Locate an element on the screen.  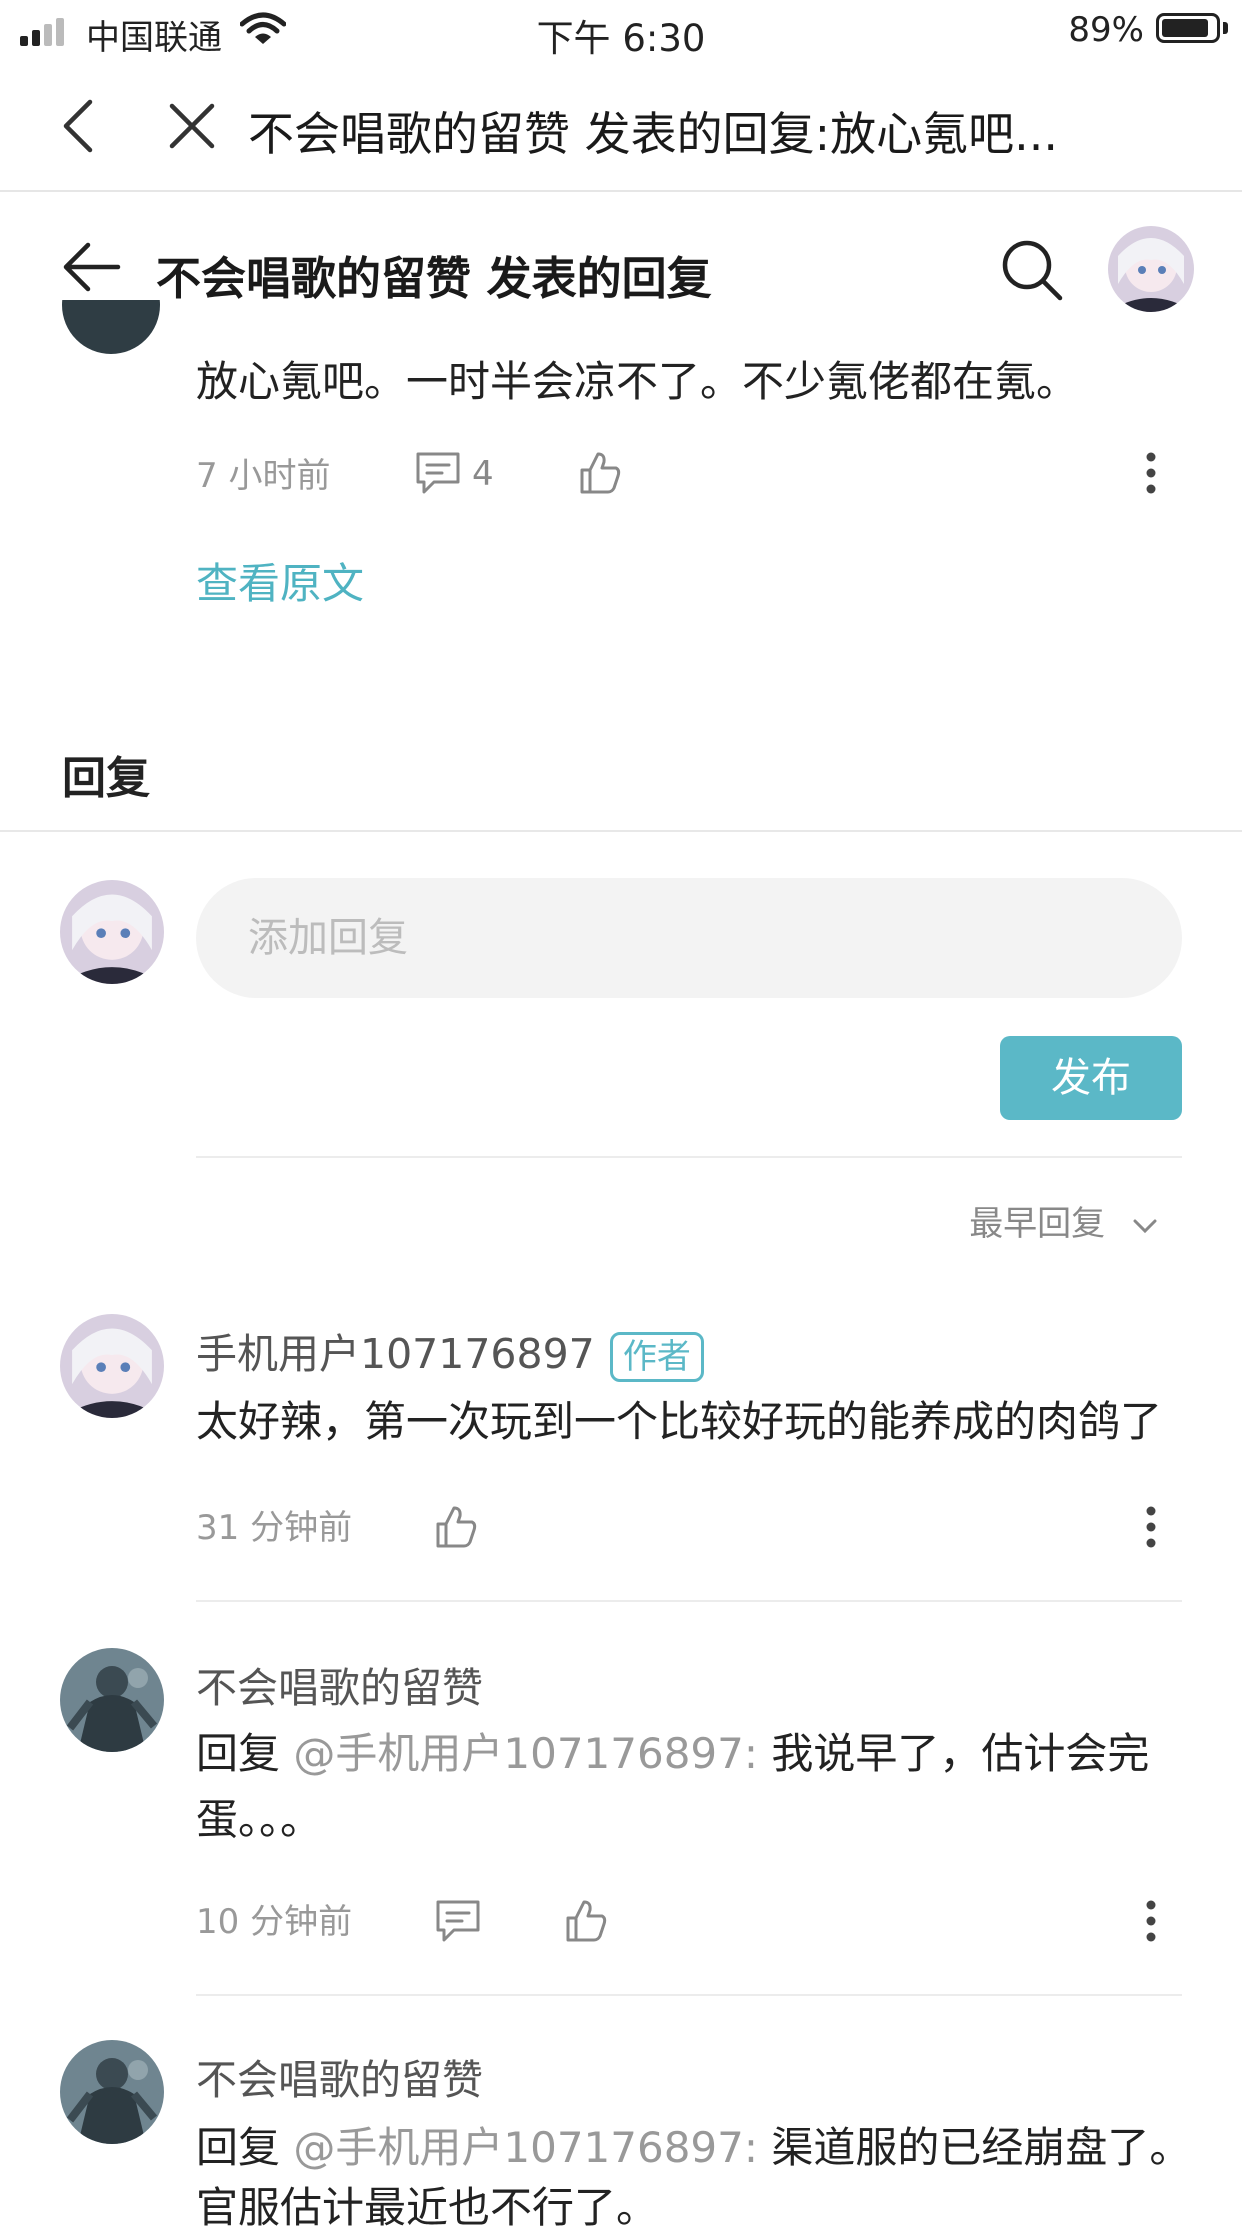
original-time: 7 小时前 is located at coordinates (263, 476).